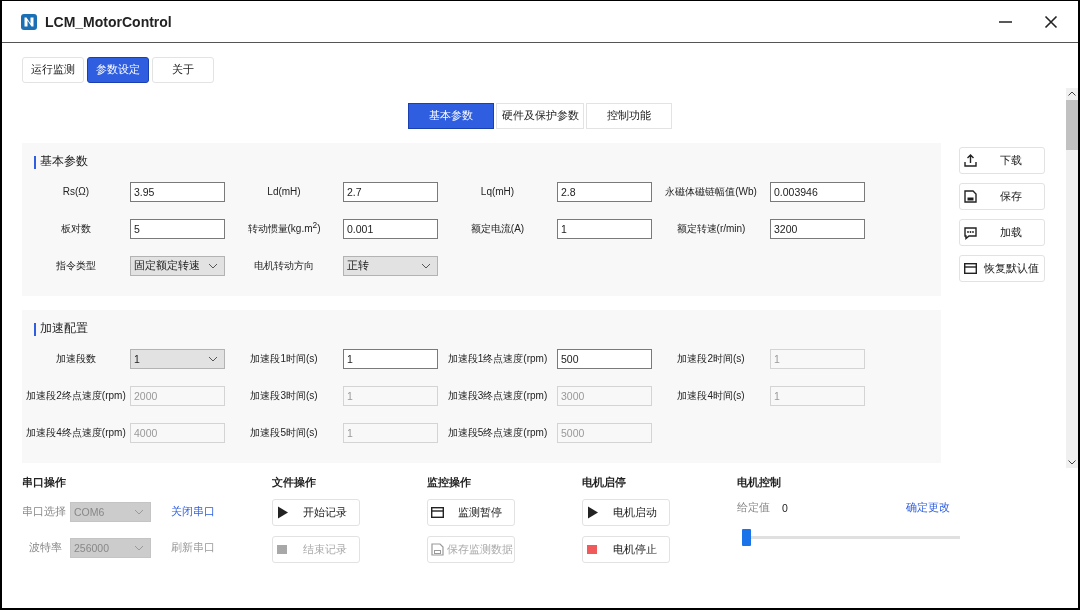 The image size is (1080, 610). Describe the element at coordinates (711, 191) in the screenshot. I see `field-label: 永磁体磁链幅值(Wb)` at that location.